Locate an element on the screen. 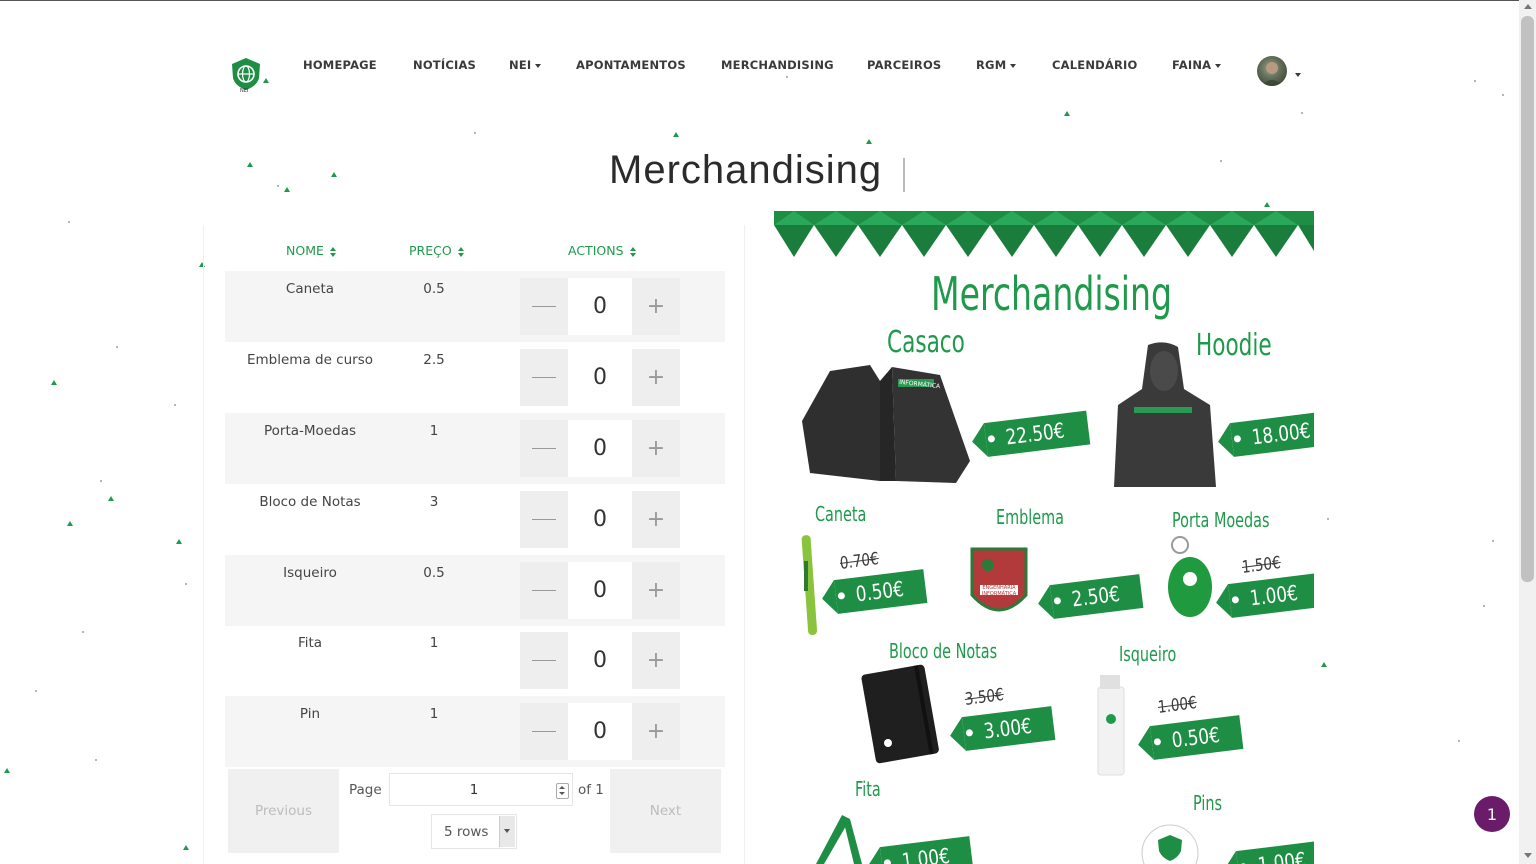 The image size is (1536, 864). nav-rgm-dropdown: RGM is located at coordinates (996, 65).